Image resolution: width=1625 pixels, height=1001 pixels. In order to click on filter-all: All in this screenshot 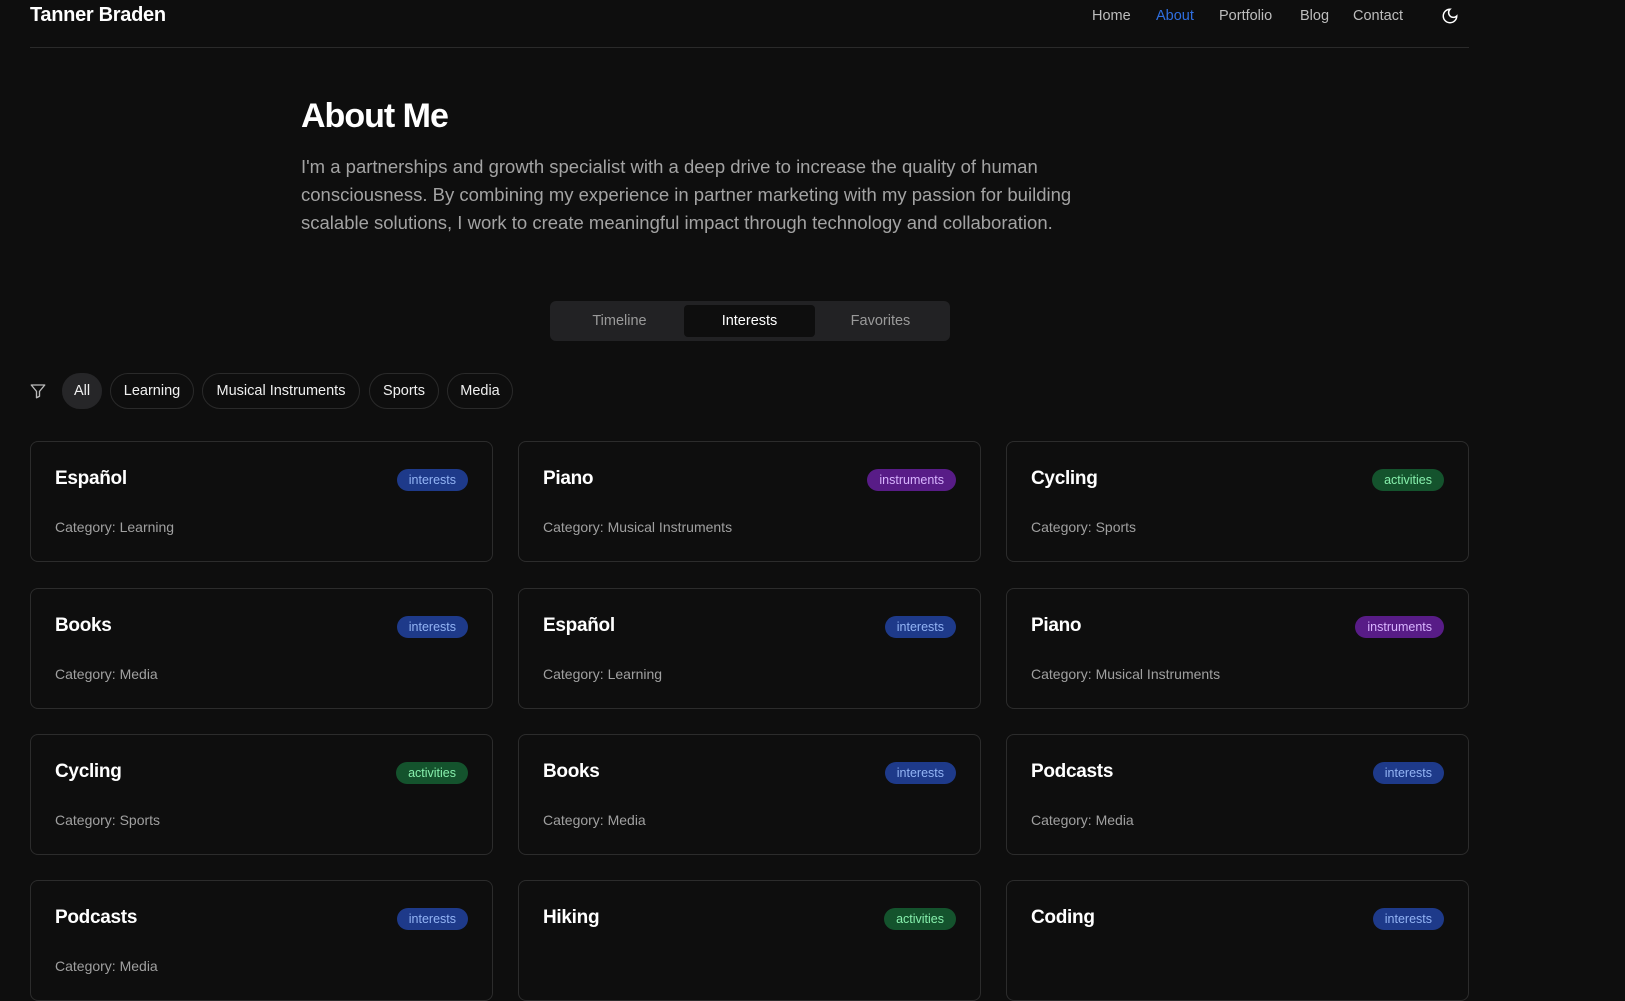, I will do `click(82, 391)`.